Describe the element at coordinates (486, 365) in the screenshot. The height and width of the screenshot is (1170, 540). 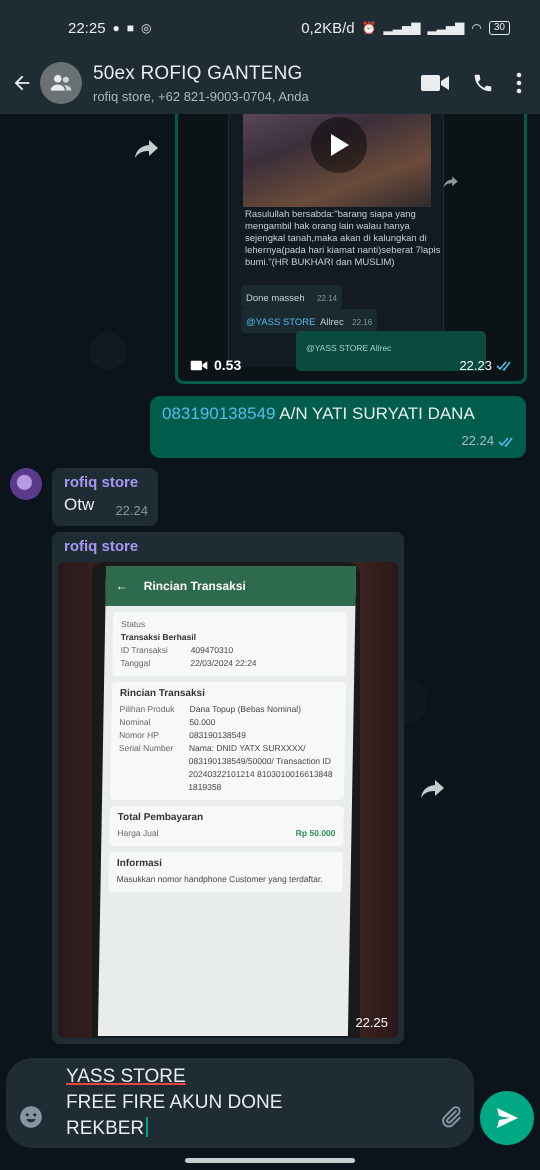
I see `video-timestamp: 22.23` at that location.